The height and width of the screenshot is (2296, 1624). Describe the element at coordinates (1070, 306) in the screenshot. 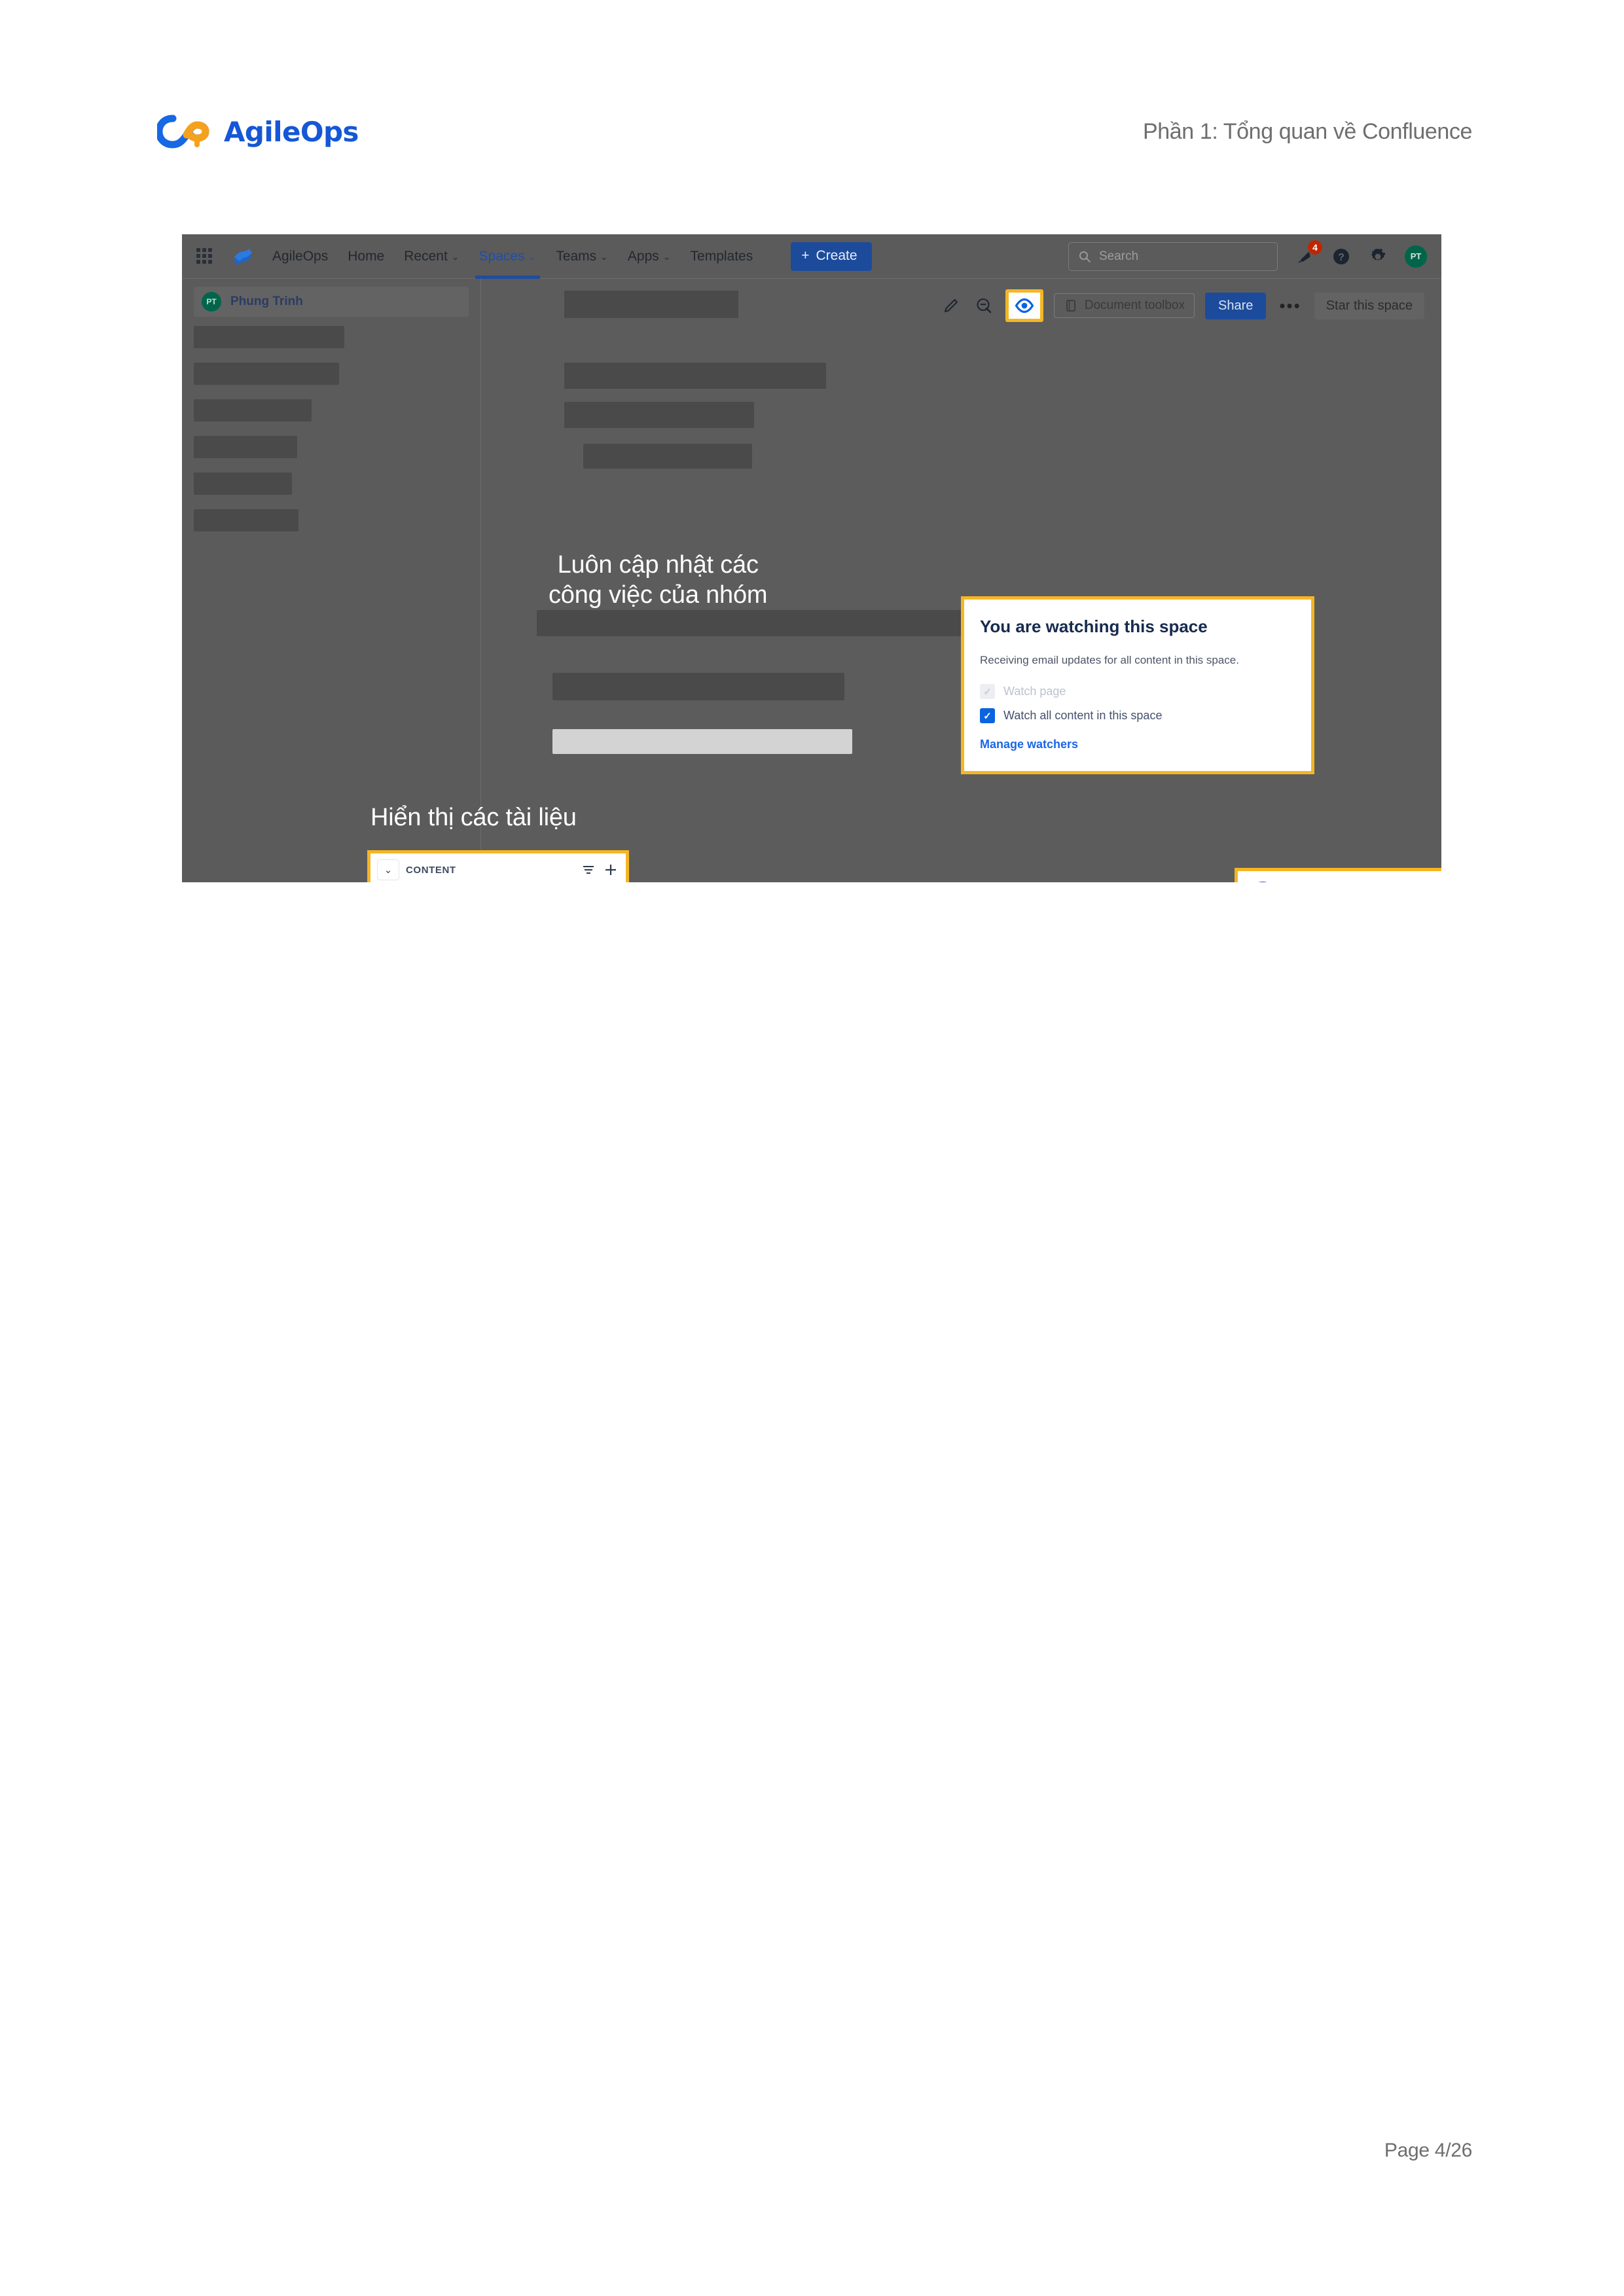

I see `toolbox-icon` at that location.